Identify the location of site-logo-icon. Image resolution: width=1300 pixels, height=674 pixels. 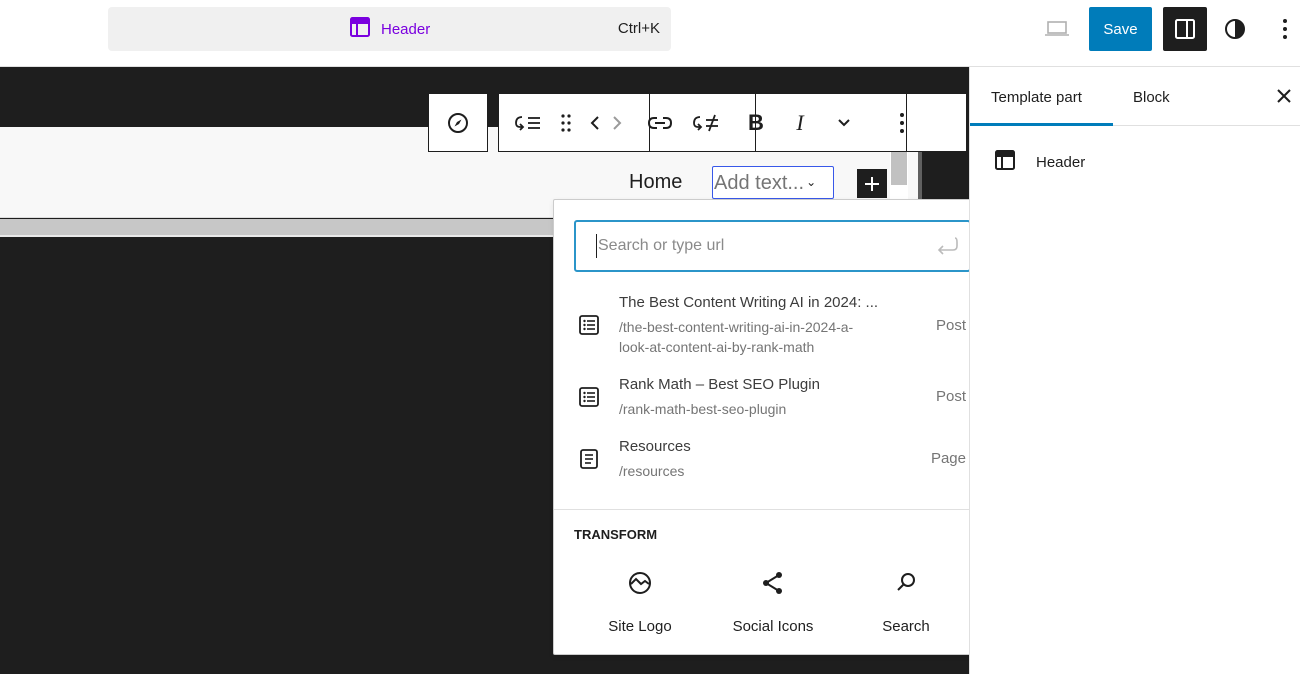
(640, 584).